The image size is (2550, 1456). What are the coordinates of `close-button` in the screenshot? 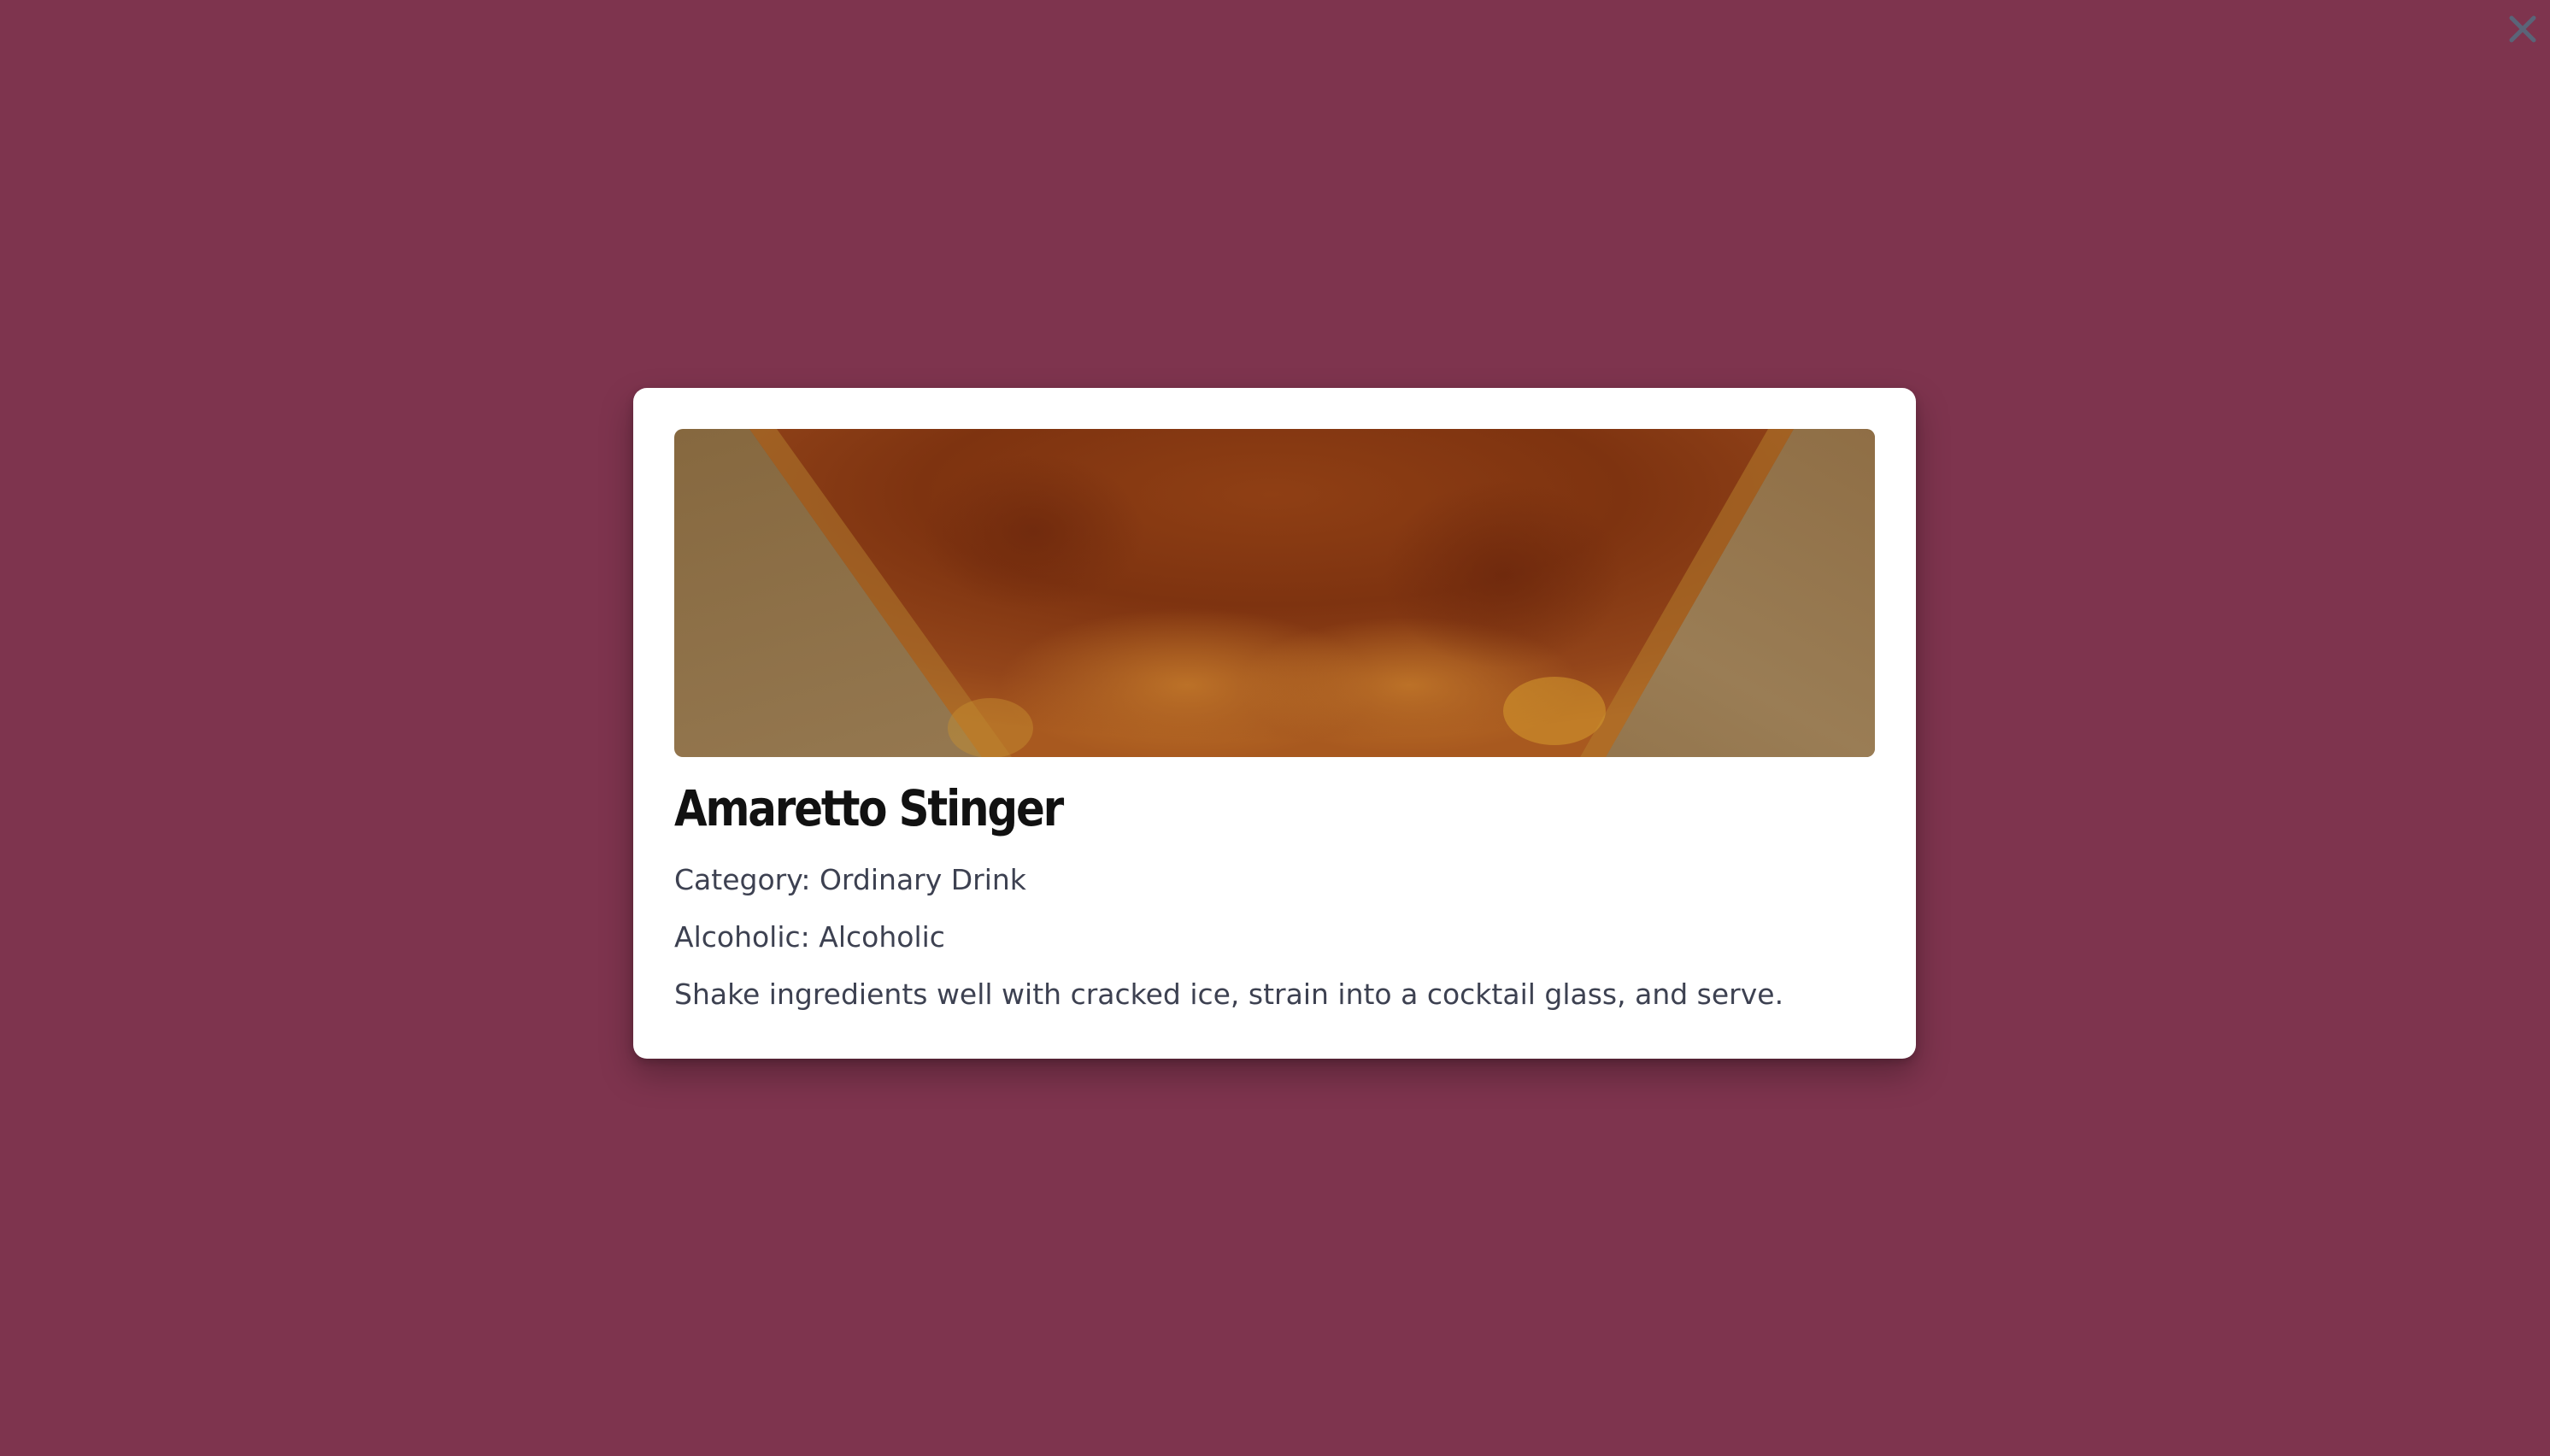 It's located at (2523, 29).